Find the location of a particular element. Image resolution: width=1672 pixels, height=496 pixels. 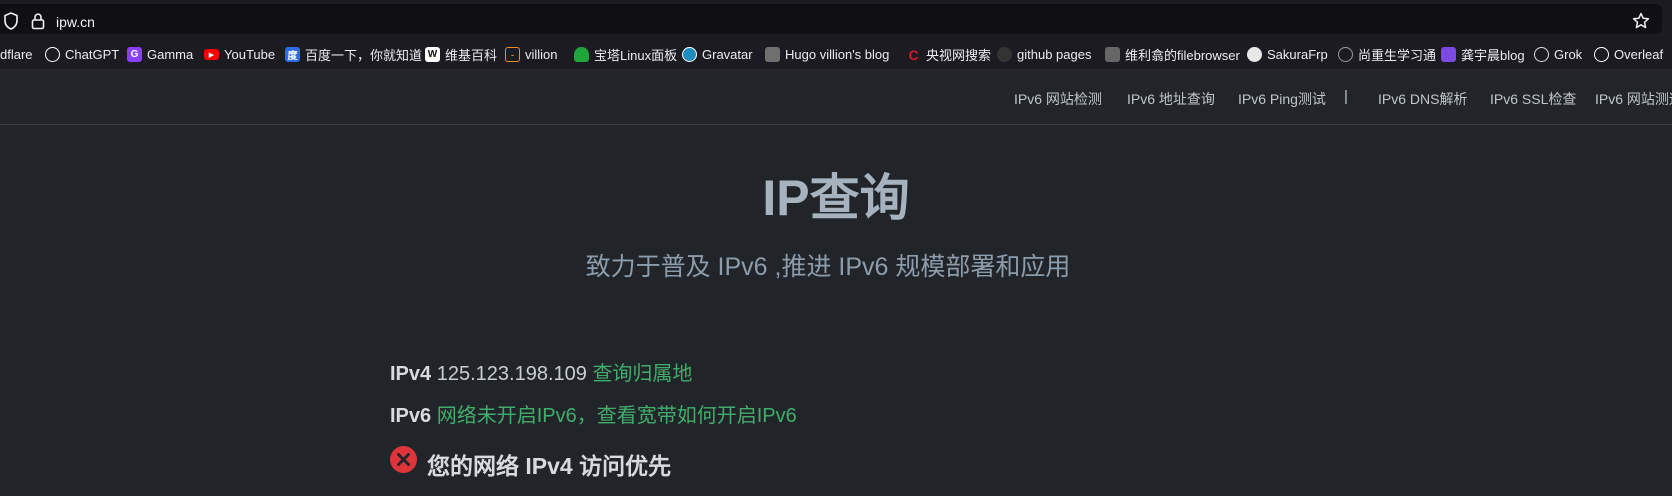

bookmark-label: 百度一下，你就知道 is located at coordinates (364, 55).